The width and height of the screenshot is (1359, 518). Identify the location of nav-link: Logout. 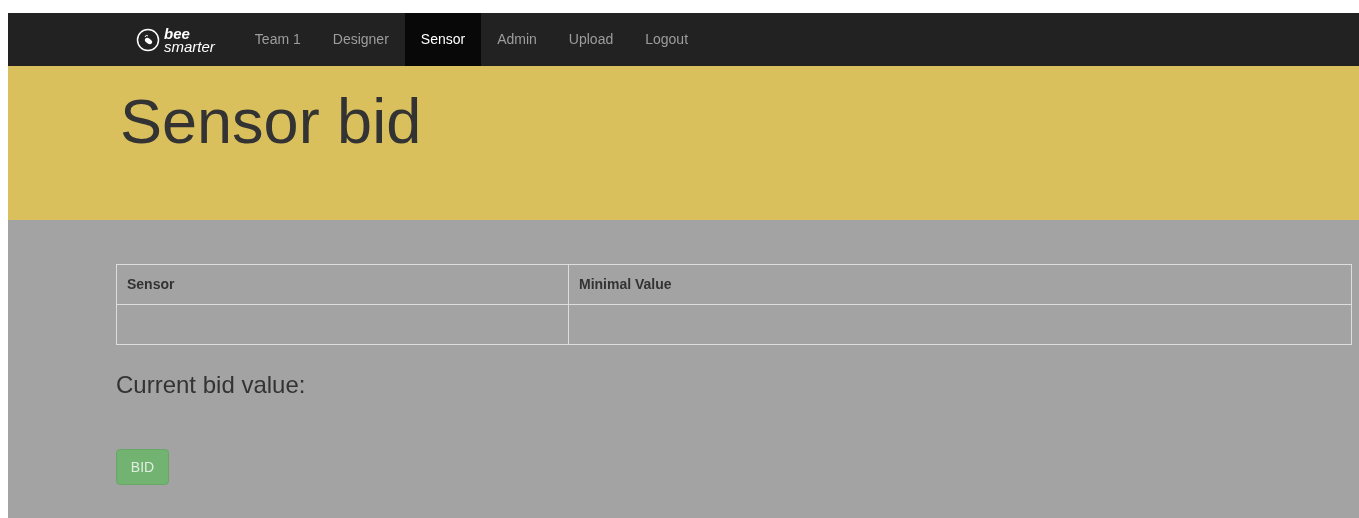
(667, 39).